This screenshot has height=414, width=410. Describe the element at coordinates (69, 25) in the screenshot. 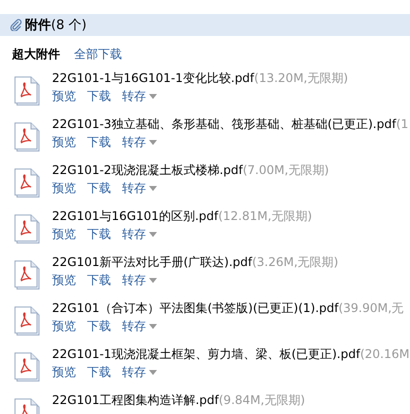

I see `attachment-count: (8 个)` at that location.